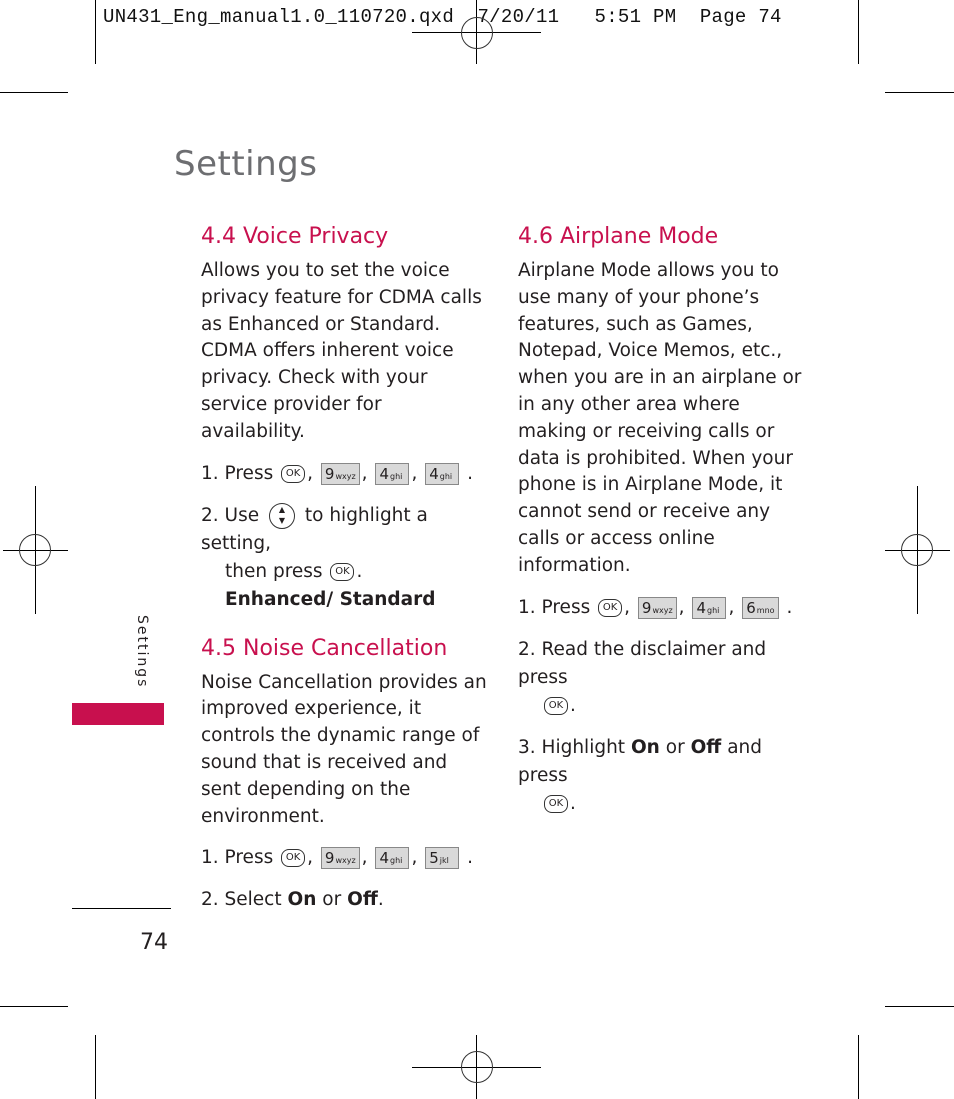  I want to click on page-title: Settings, so click(246, 164).